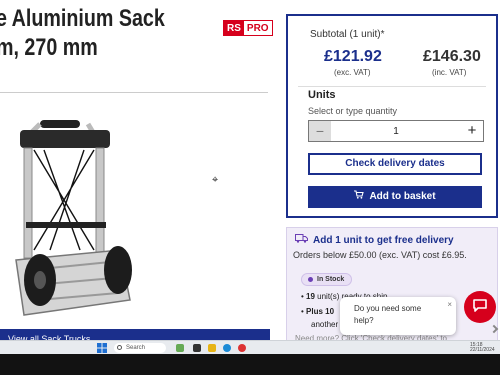 Image resolution: width=500 pixels, height=375 pixels. Describe the element at coordinates (449, 72) in the screenshot. I see `inc-vat-label: (inc. VAT)` at that location.